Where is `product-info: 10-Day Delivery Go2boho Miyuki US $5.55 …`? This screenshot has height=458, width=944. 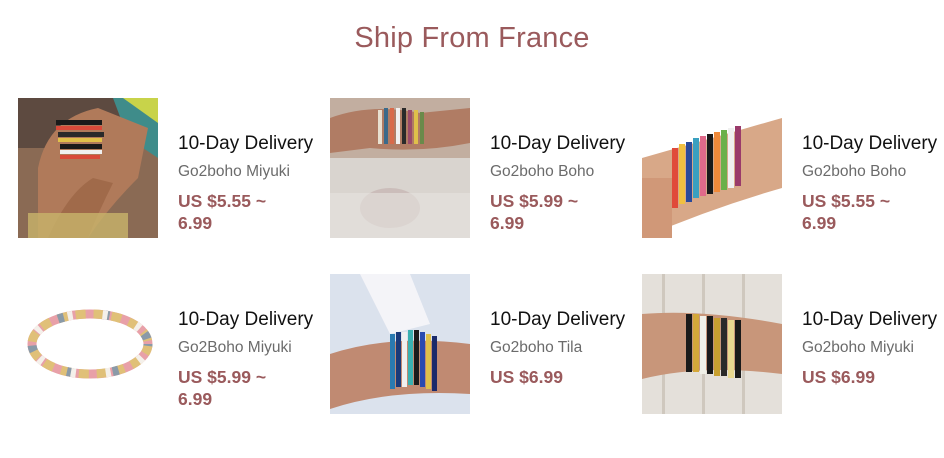
product-info: 10-Day Delivery Go2boho Miyuki US $5.55 … is located at coordinates (252, 166).